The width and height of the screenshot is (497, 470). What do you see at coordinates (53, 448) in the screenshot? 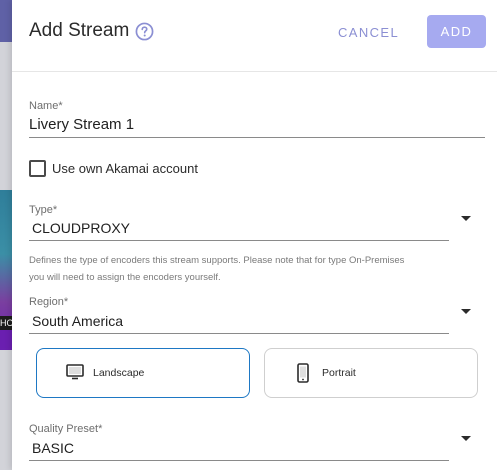
I see `quality-value: BASIC` at bounding box center [53, 448].